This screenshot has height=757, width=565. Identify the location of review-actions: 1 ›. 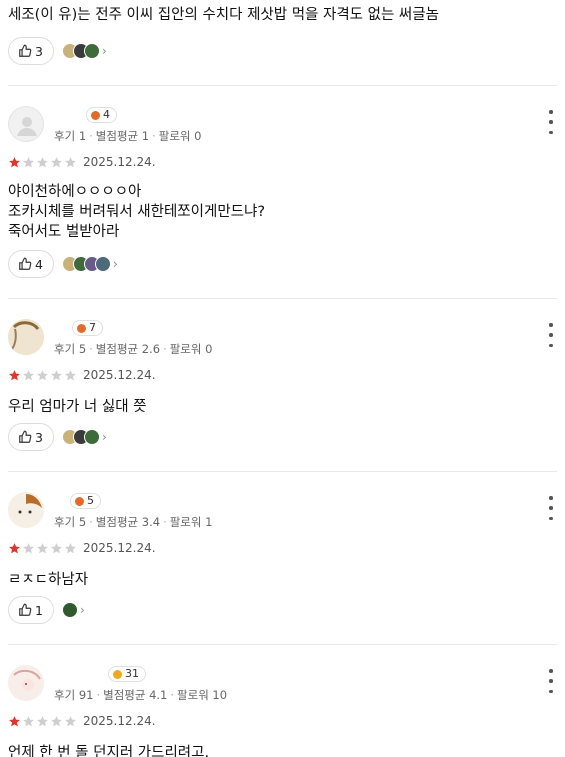
(46, 610).